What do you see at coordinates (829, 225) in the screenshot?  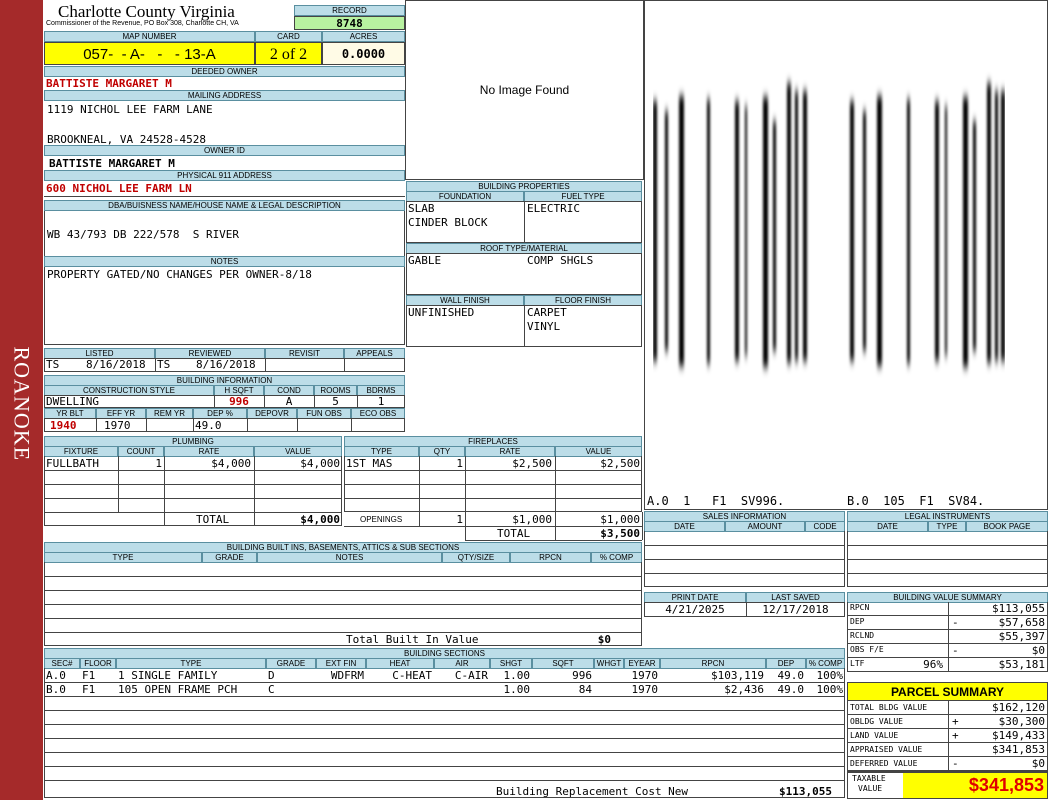 I see `sketch-drawing` at bounding box center [829, 225].